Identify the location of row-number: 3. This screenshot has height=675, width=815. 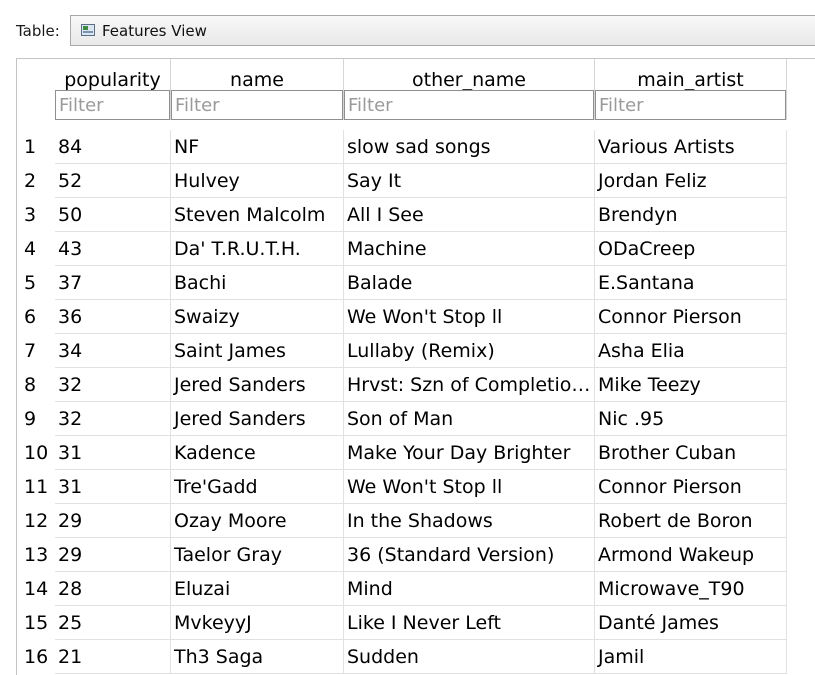
(36, 215).